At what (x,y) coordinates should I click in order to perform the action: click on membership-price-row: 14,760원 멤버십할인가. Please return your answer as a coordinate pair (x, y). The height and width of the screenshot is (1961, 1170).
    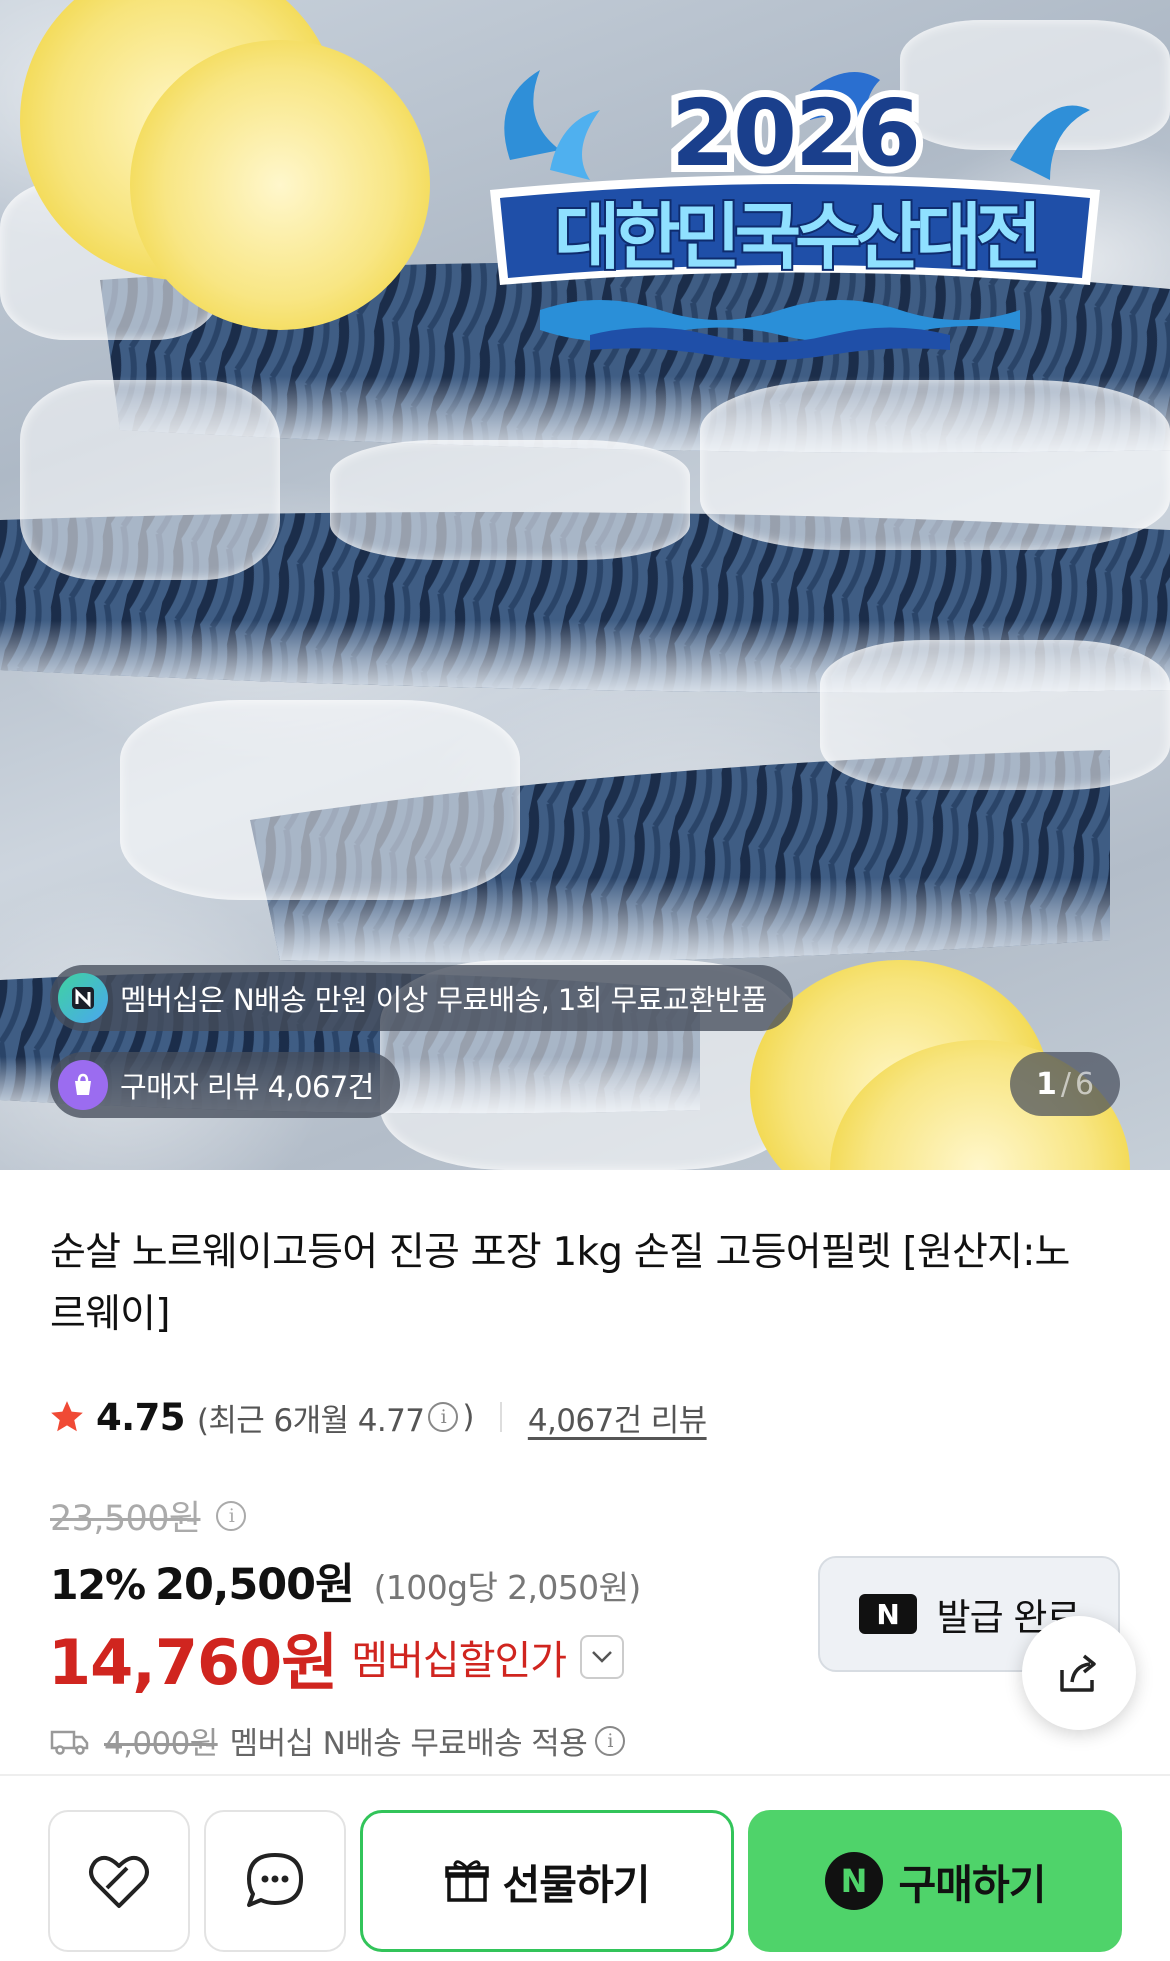
    Looking at the image, I should click on (336, 1657).